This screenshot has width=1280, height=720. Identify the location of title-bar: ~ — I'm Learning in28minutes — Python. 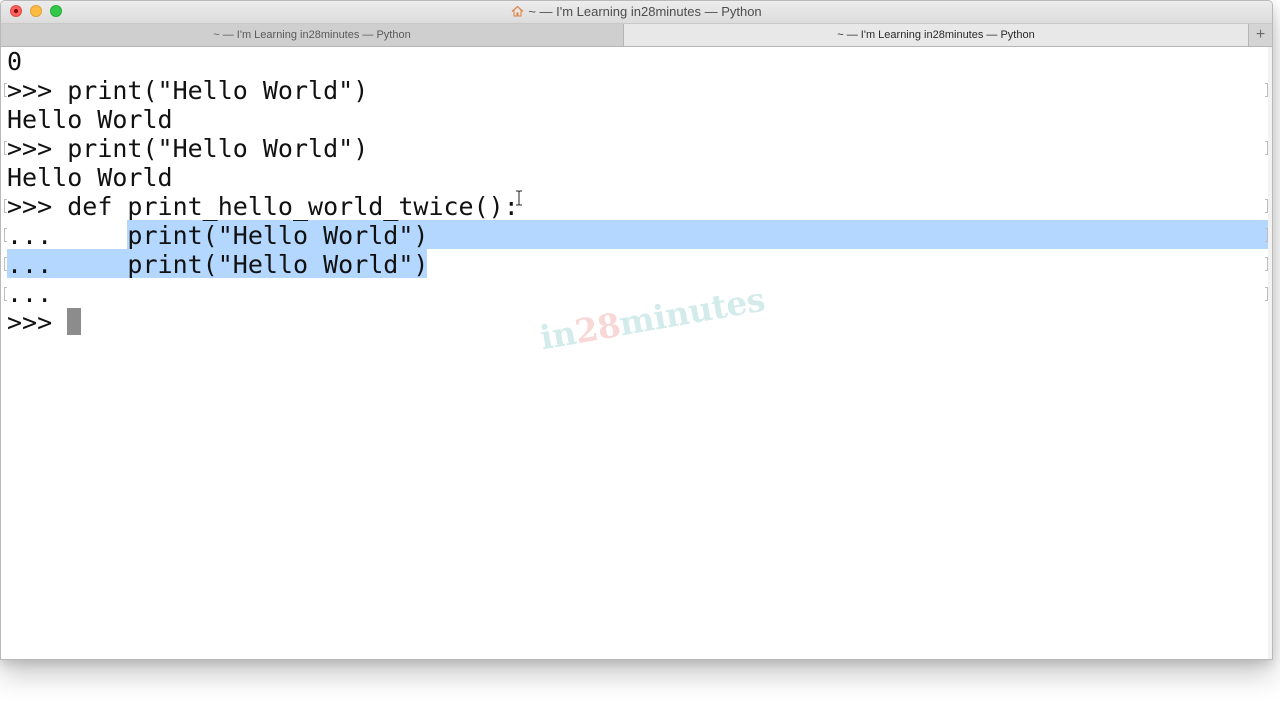
(636, 12).